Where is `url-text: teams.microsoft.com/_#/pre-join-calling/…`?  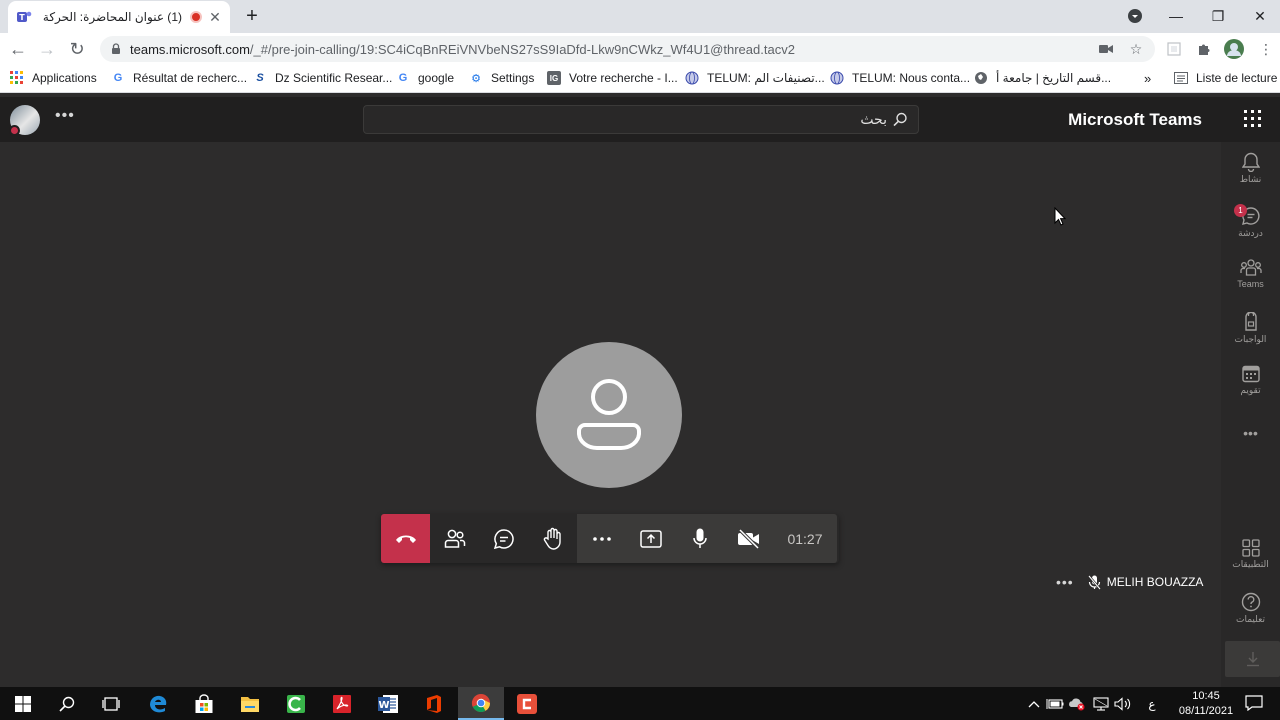
url-text: teams.microsoft.com/_#/pre-join-calling/… is located at coordinates (462, 49).